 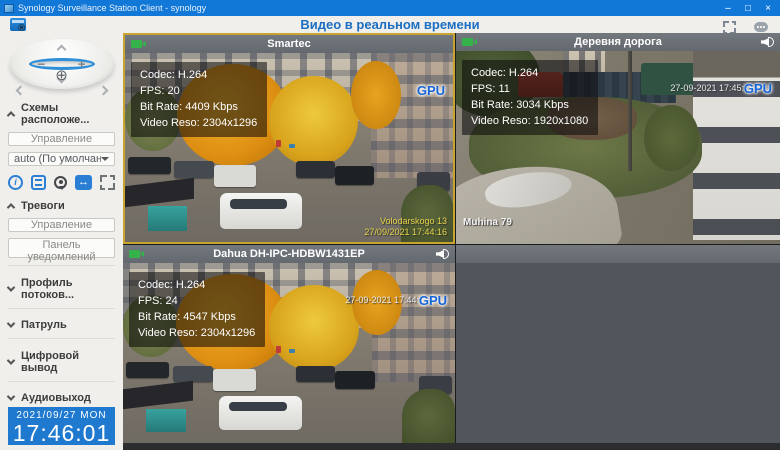 What do you see at coordinates (768, 8) in the screenshot?
I see `close-button: ×` at bounding box center [768, 8].